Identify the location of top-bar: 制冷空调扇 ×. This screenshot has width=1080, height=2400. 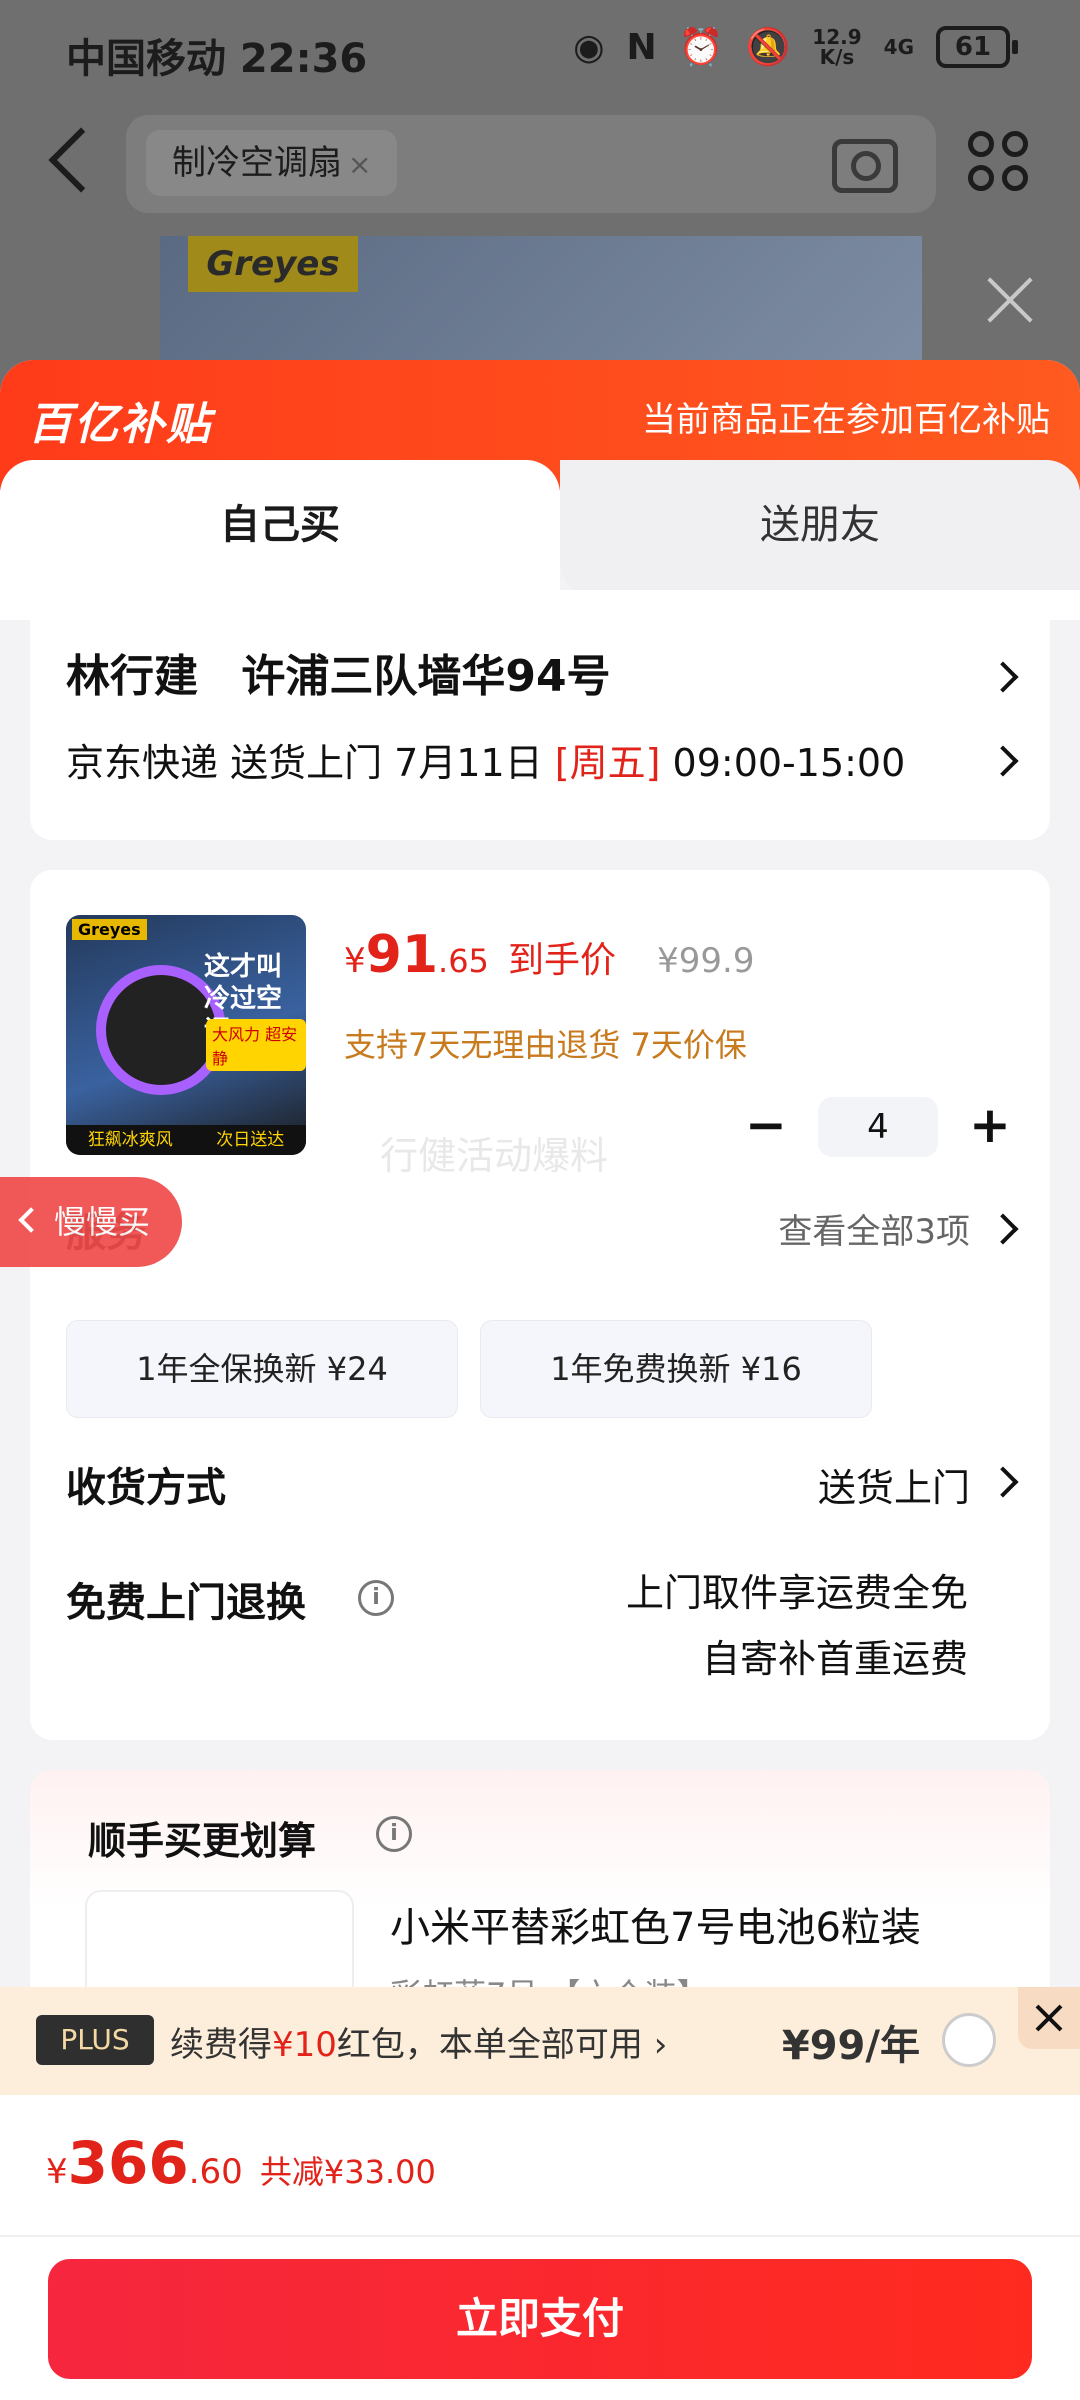
(540, 165).